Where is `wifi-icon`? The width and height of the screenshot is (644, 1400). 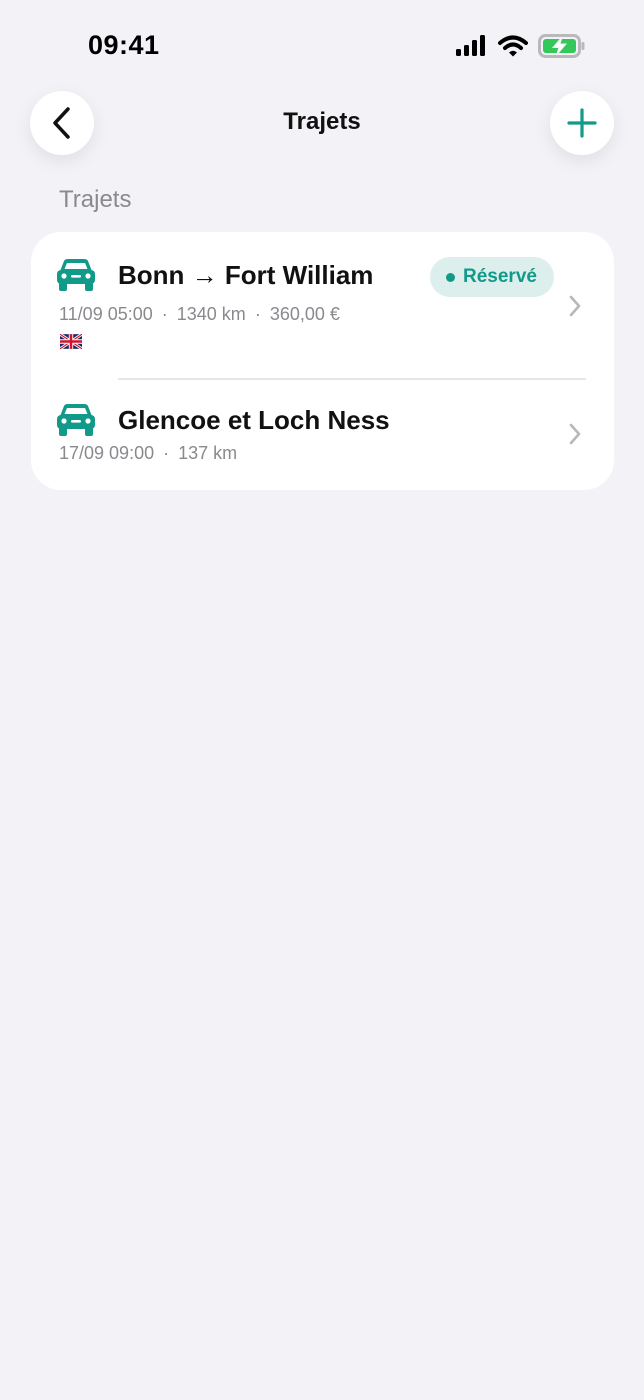 wifi-icon is located at coordinates (513, 46).